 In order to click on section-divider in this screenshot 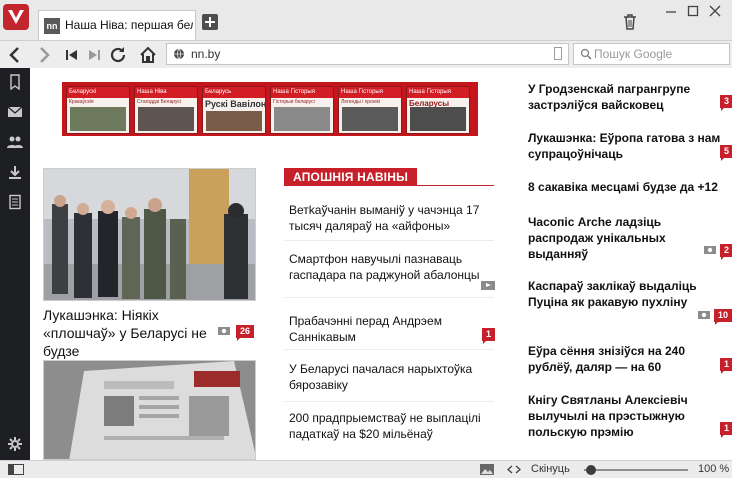, I will do `click(389, 185)`.